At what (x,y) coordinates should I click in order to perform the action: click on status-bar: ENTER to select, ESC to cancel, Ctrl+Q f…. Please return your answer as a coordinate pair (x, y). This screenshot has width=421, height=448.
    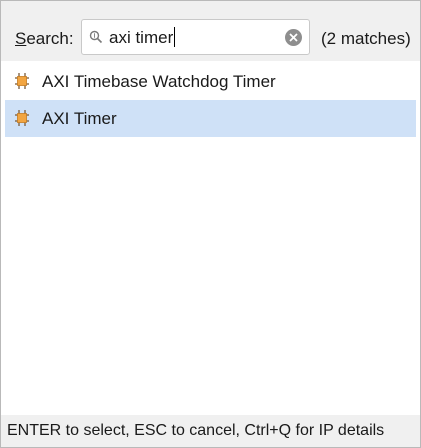
    Looking at the image, I should click on (210, 431).